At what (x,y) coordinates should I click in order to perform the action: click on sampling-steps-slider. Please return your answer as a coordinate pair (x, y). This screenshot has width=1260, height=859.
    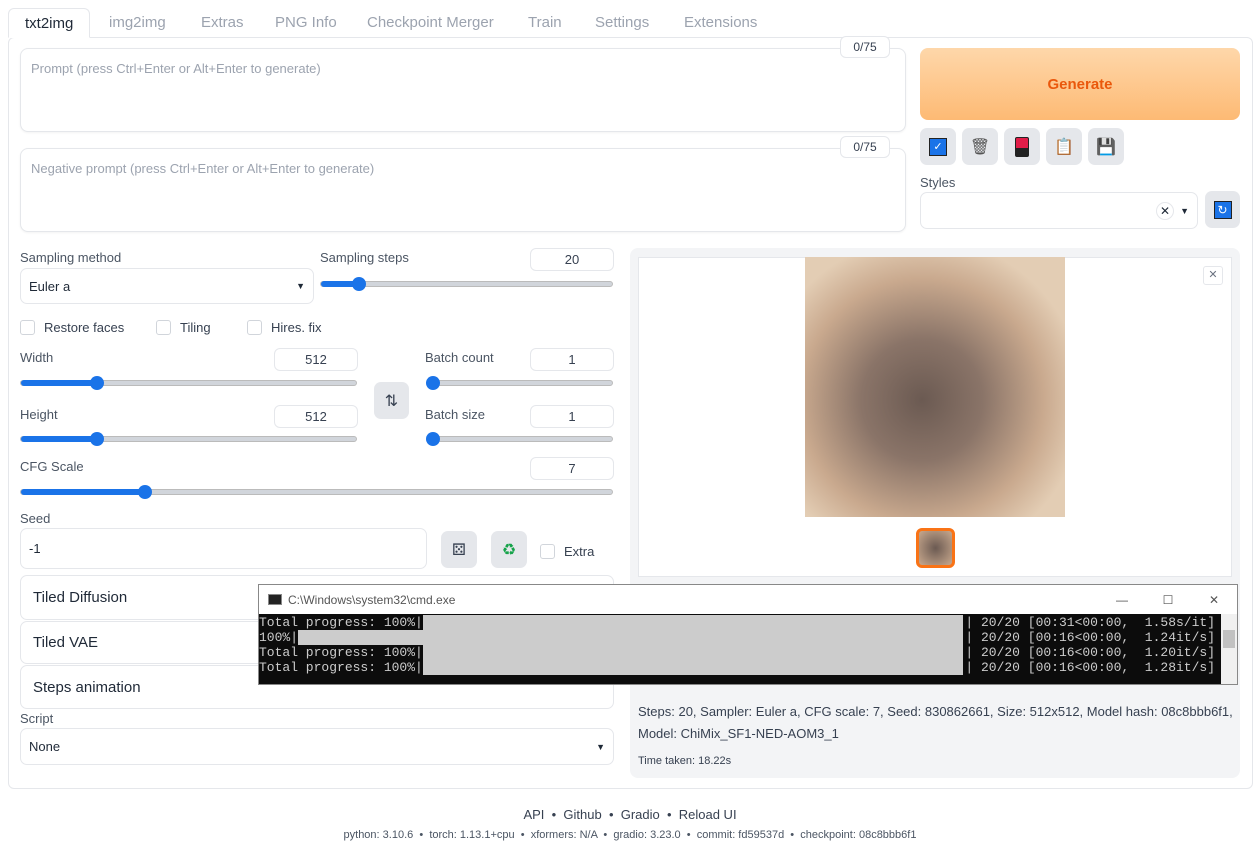
    Looking at the image, I should click on (466, 284).